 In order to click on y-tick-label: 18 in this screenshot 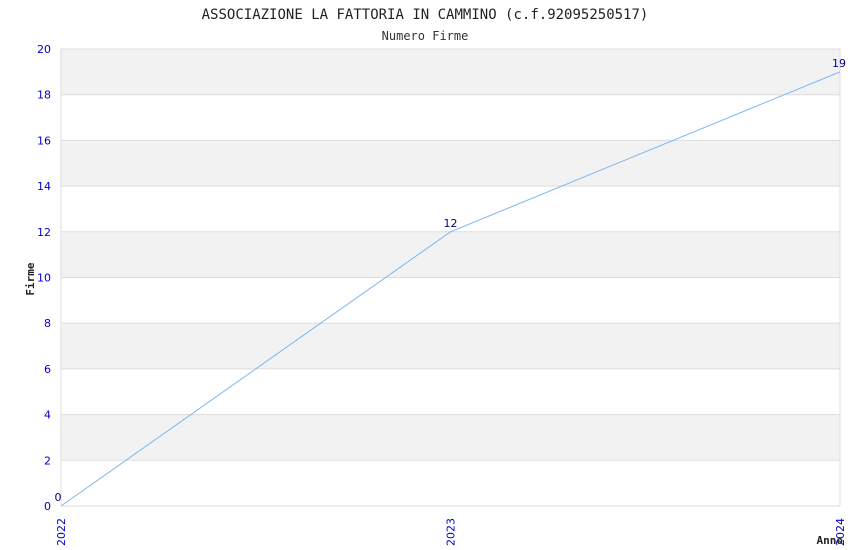, I will do `click(44, 95)`.